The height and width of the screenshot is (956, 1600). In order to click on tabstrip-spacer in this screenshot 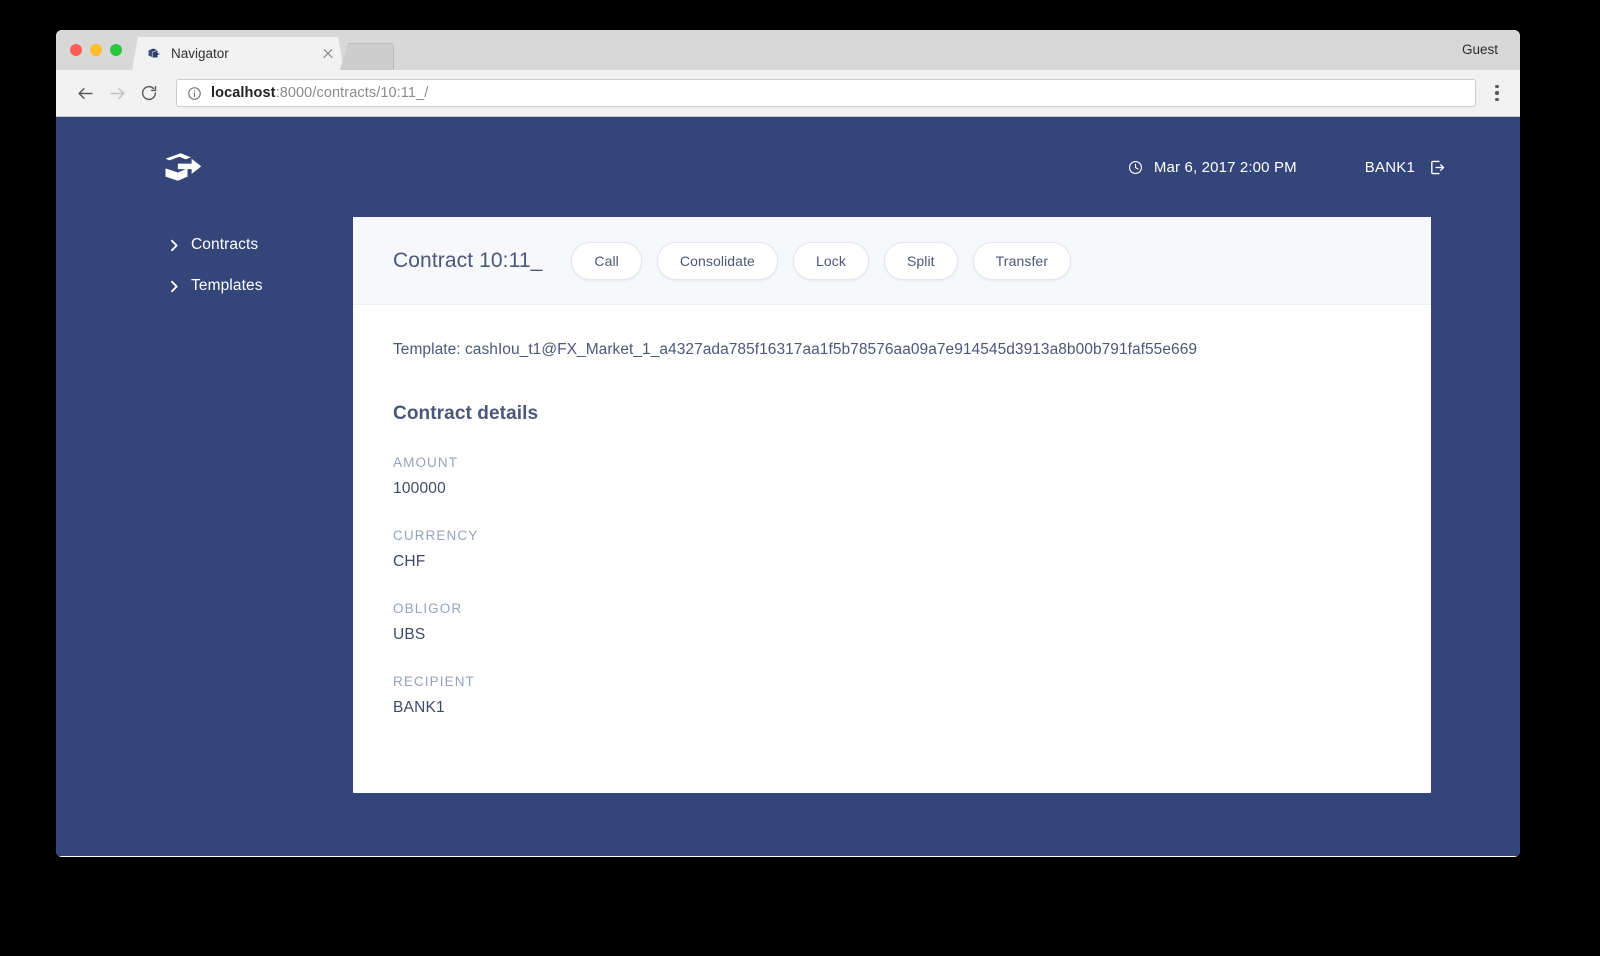, I will do `click(928, 50)`.